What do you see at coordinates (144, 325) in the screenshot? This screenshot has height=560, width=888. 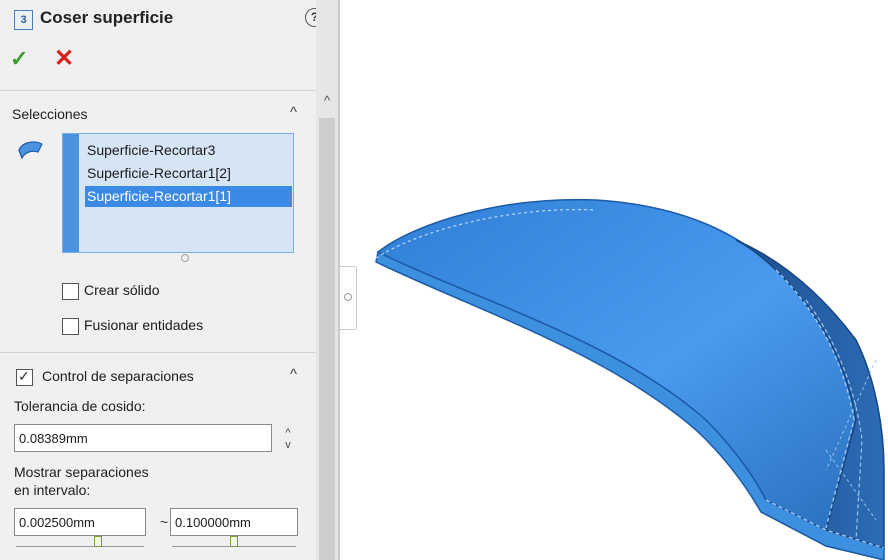 I see `merge-entities-label: Fusionar entidades` at bounding box center [144, 325].